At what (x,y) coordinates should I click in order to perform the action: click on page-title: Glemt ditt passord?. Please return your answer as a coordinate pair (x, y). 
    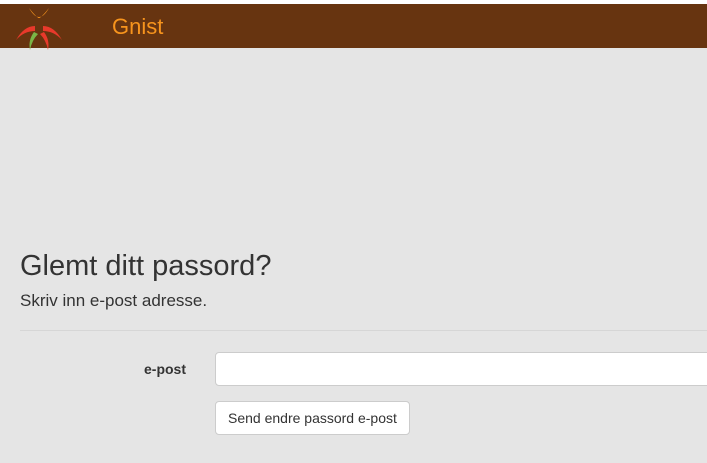
    Looking at the image, I should click on (146, 266).